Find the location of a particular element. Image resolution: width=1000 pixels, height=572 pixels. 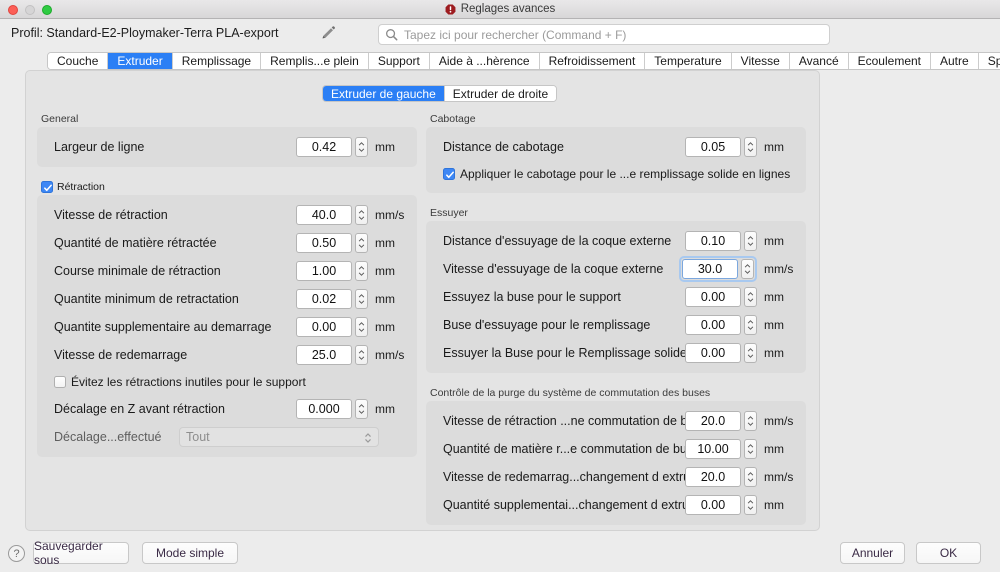

window-title: Reglages avances is located at coordinates (508, 9).